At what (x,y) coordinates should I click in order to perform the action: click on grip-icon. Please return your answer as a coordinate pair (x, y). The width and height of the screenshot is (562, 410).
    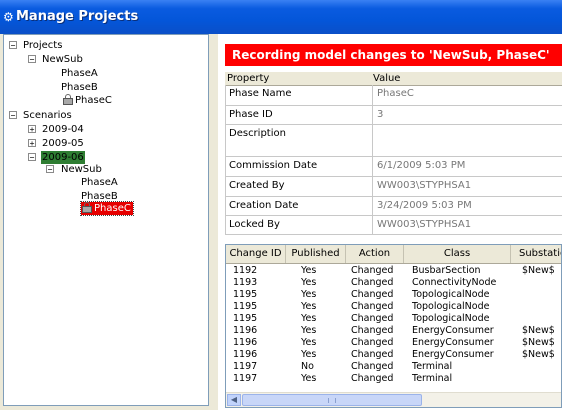
    Looking at the image, I should click on (332, 400).